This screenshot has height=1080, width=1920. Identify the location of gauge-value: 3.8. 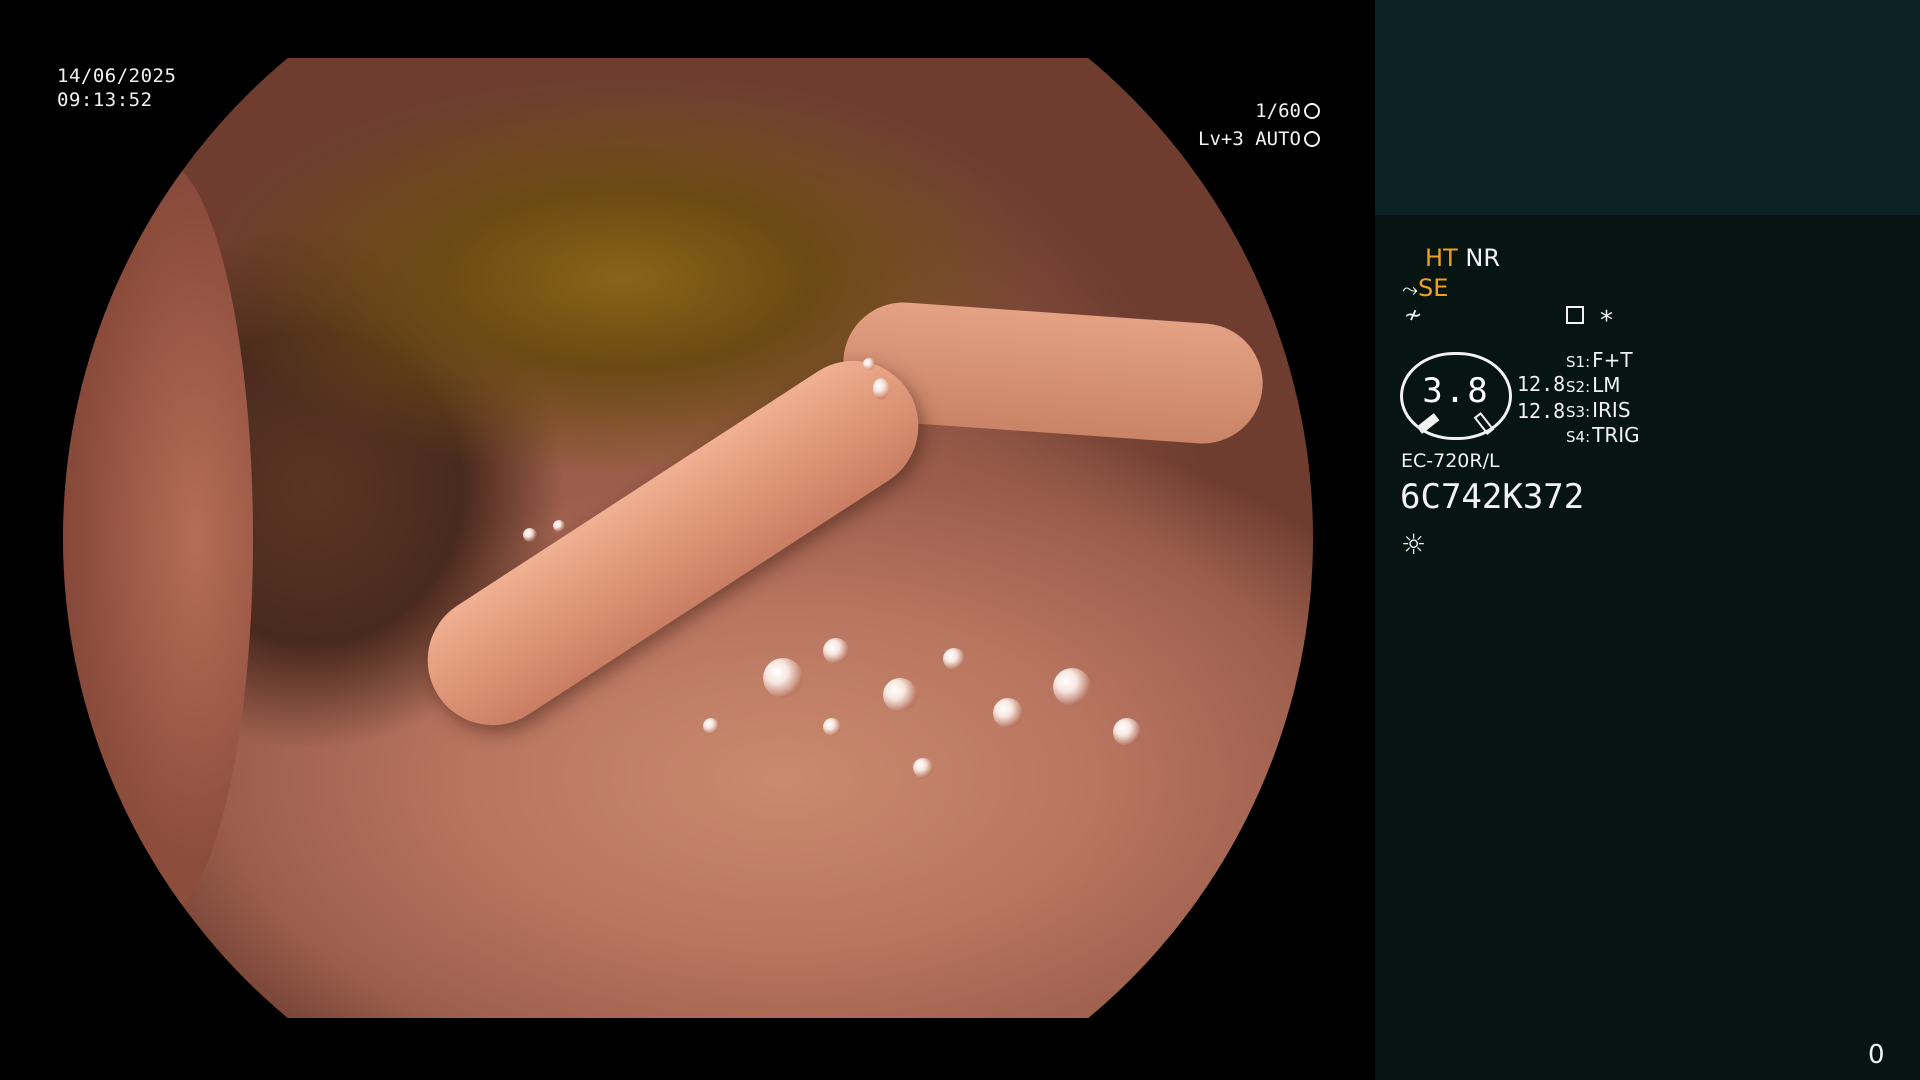
(1456, 391).